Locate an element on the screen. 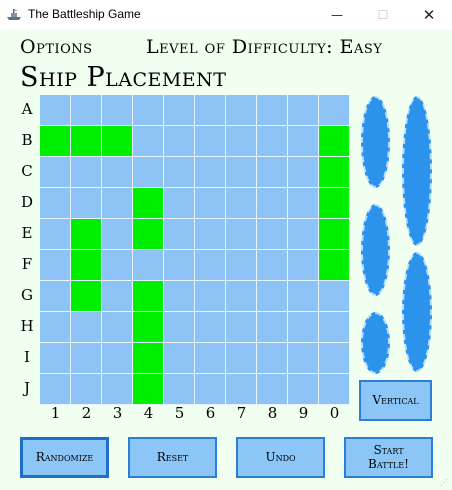 The height and width of the screenshot is (490, 452). undo-button: Undo is located at coordinates (280, 457).